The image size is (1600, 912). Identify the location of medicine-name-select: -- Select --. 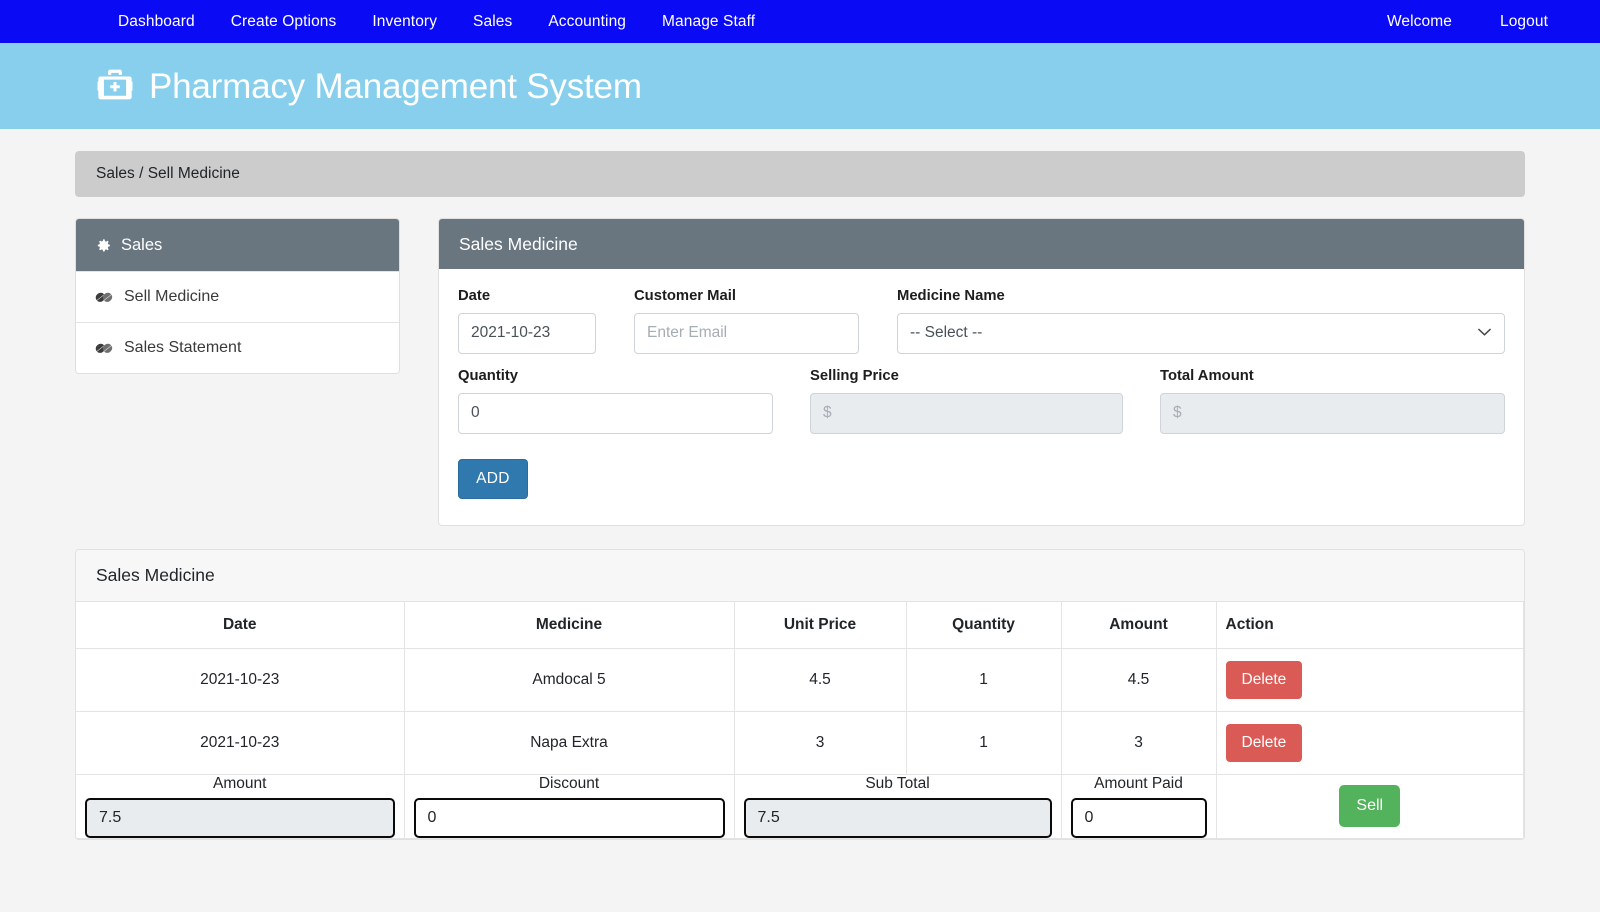
(1201, 333).